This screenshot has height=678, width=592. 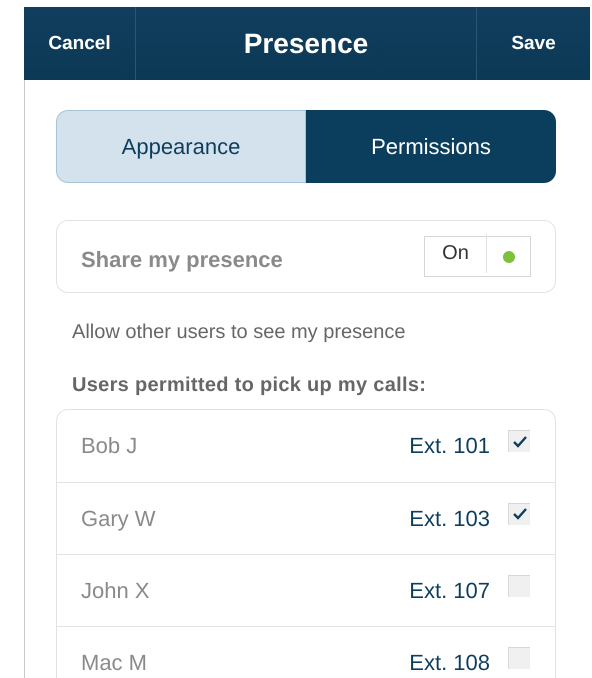 What do you see at coordinates (533, 43) in the screenshot?
I see `save-button: Save` at bounding box center [533, 43].